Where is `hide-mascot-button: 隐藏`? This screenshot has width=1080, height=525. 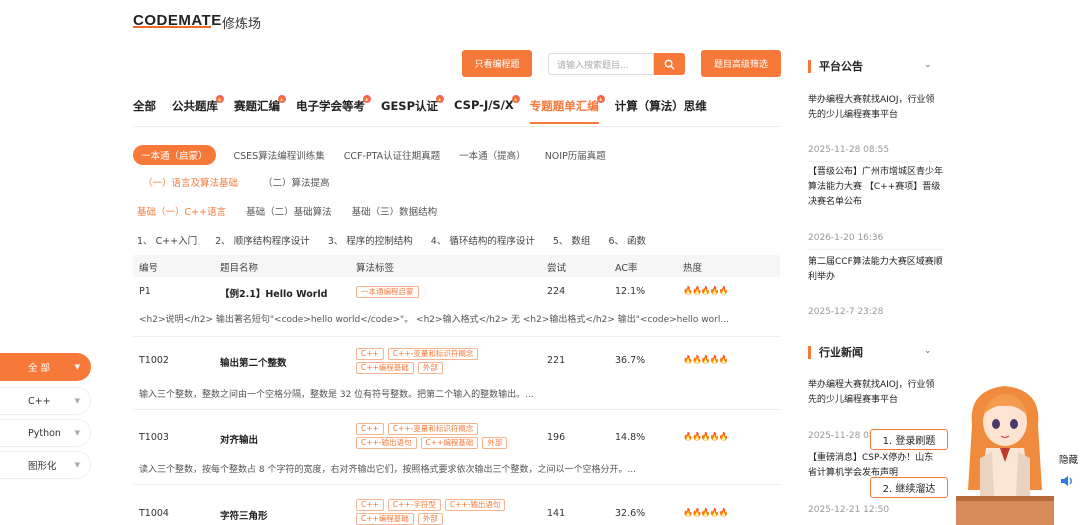 hide-mascot-button: 隐藏 is located at coordinates (1068, 459).